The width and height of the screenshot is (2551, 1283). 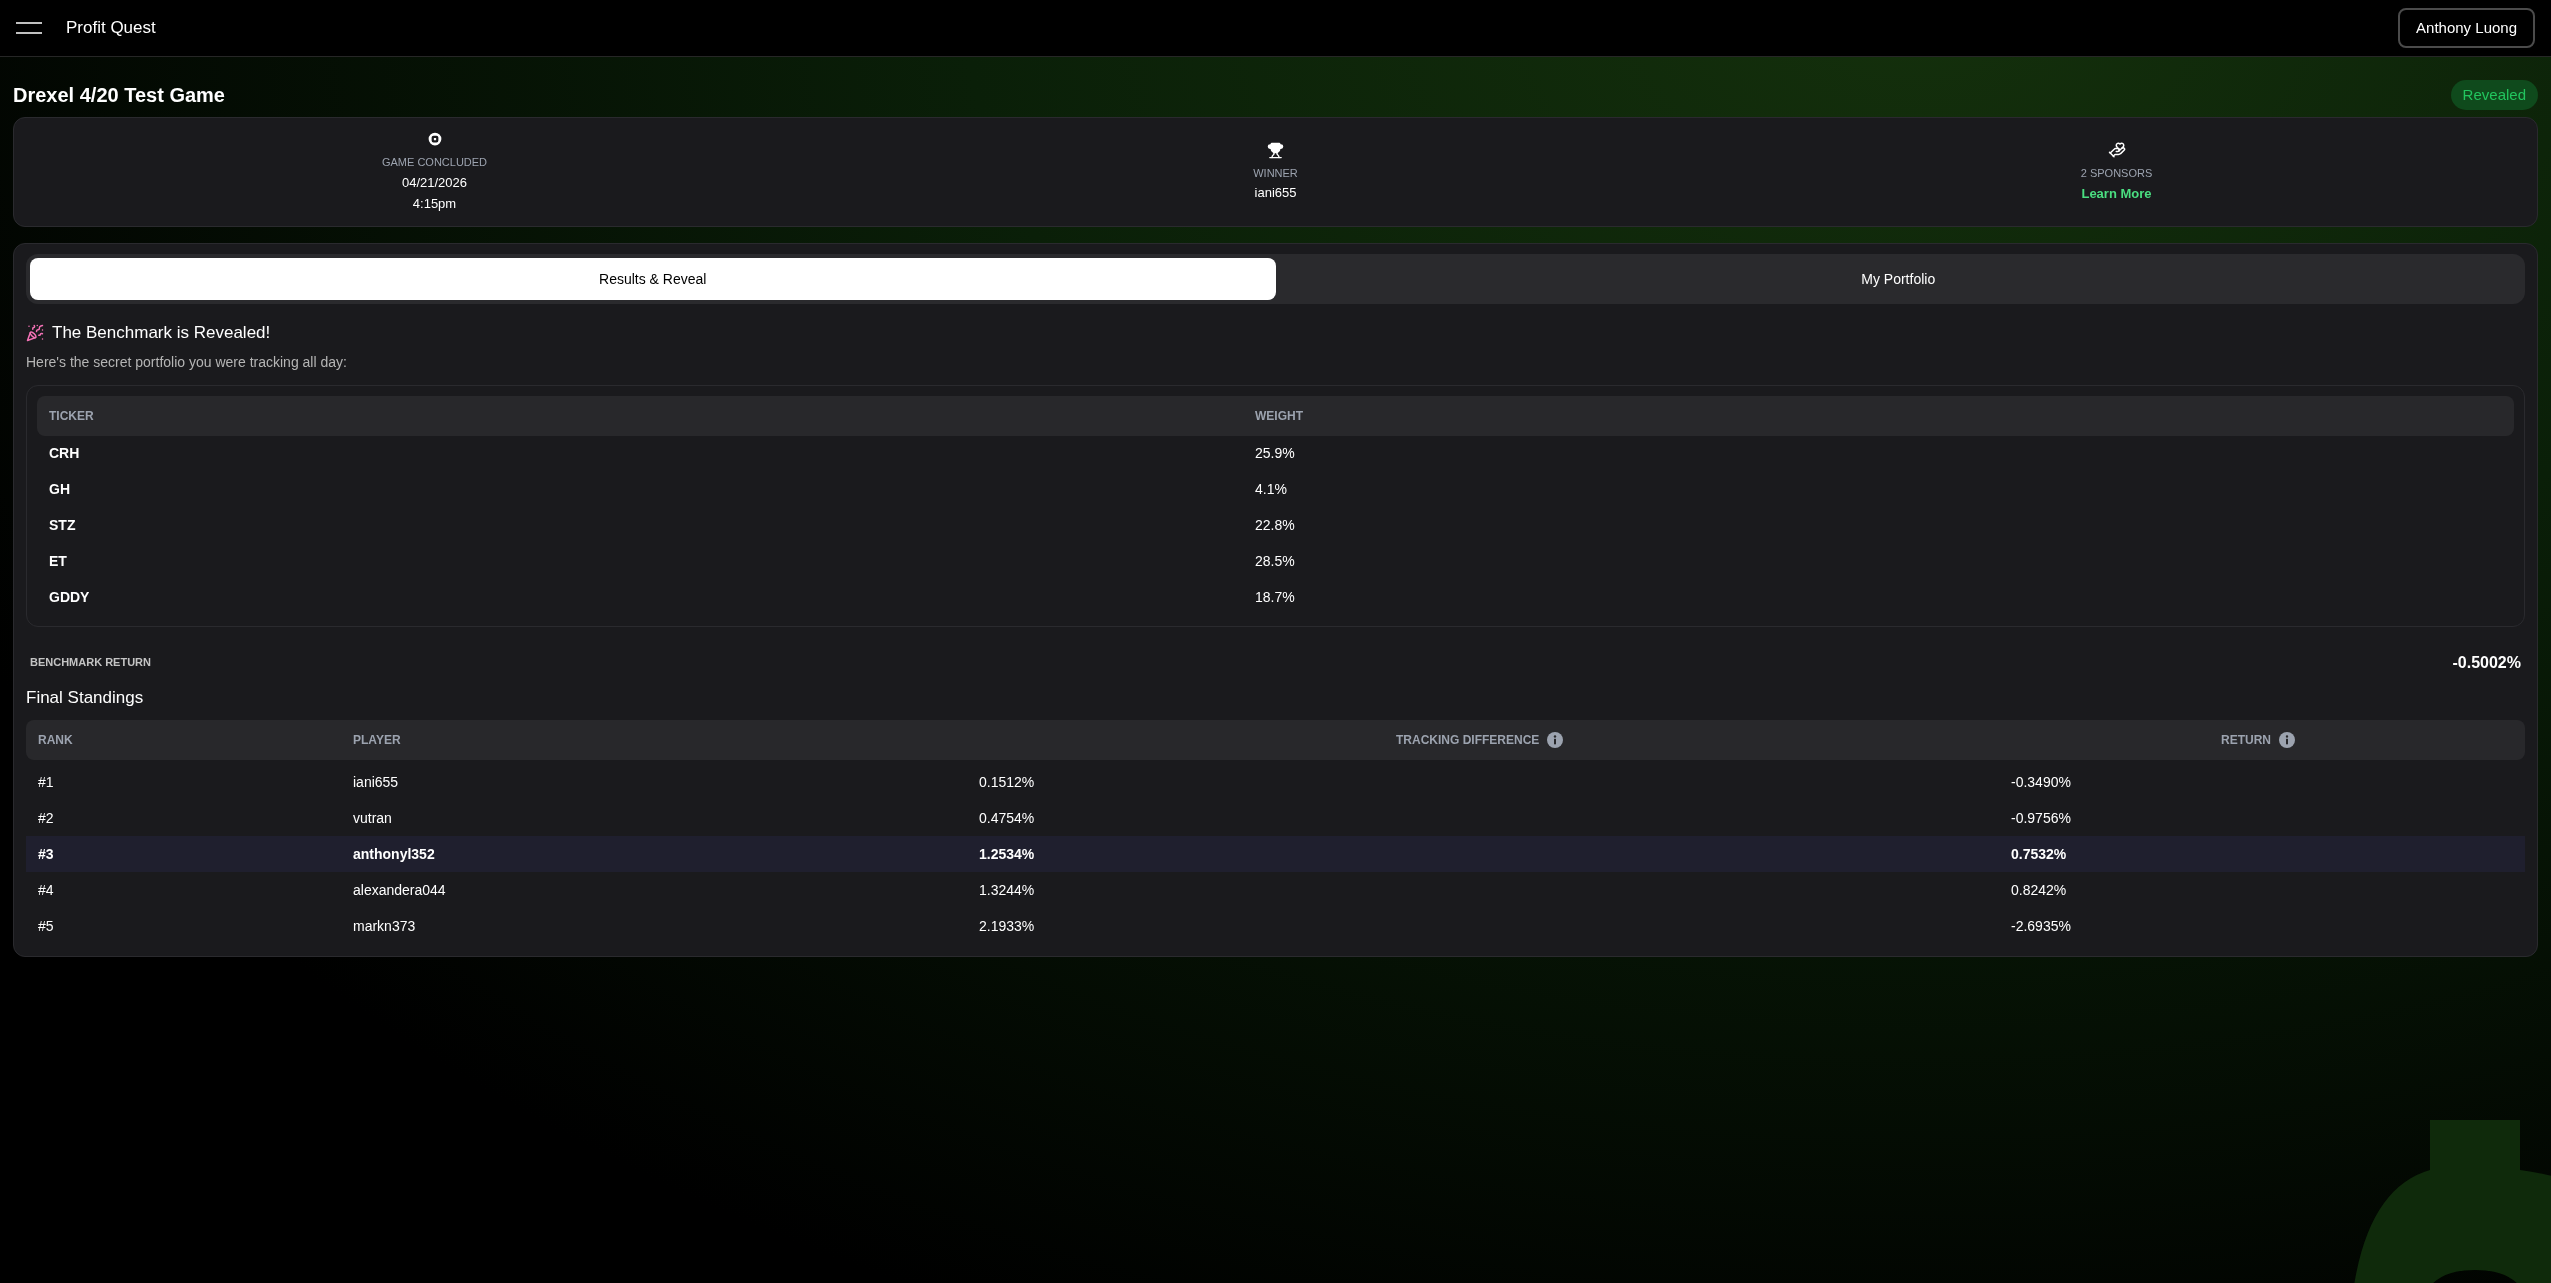 I want to click on benchmark-return-value: -0.5002%, so click(x=2486, y=662).